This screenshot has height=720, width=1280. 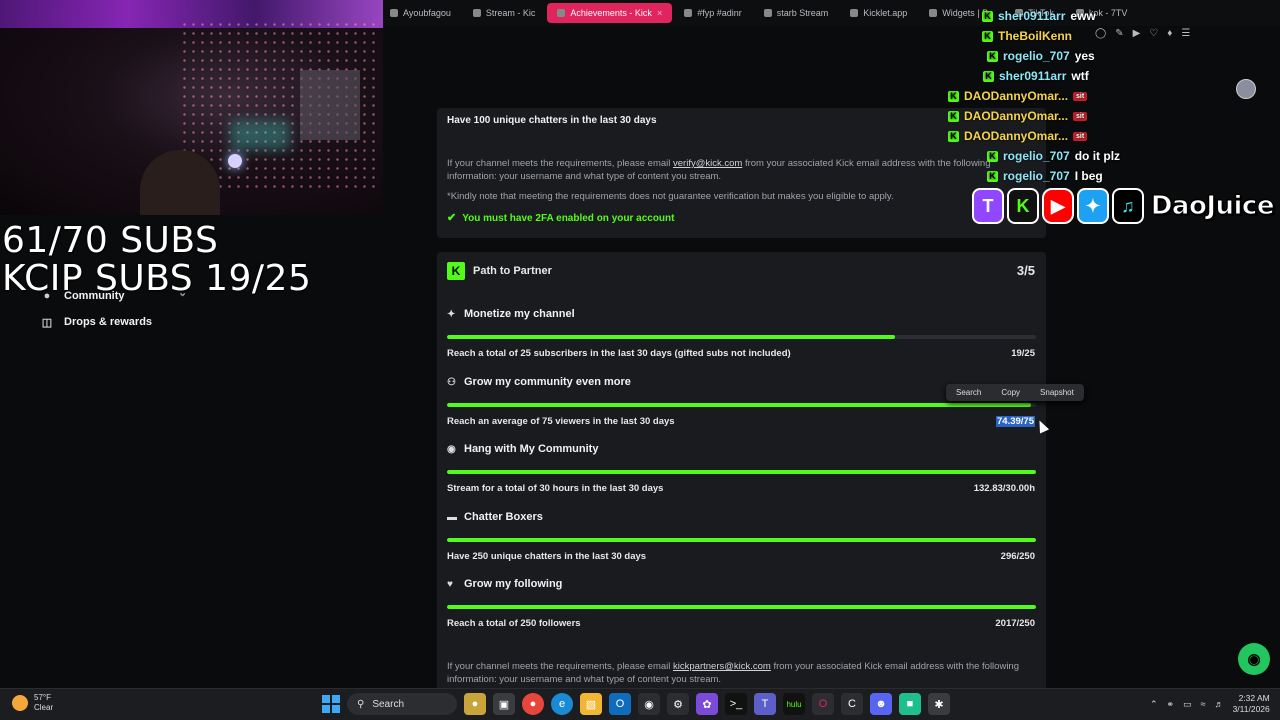 What do you see at coordinates (796, 13) in the screenshot?
I see `browser-tab: starb Stream` at bounding box center [796, 13].